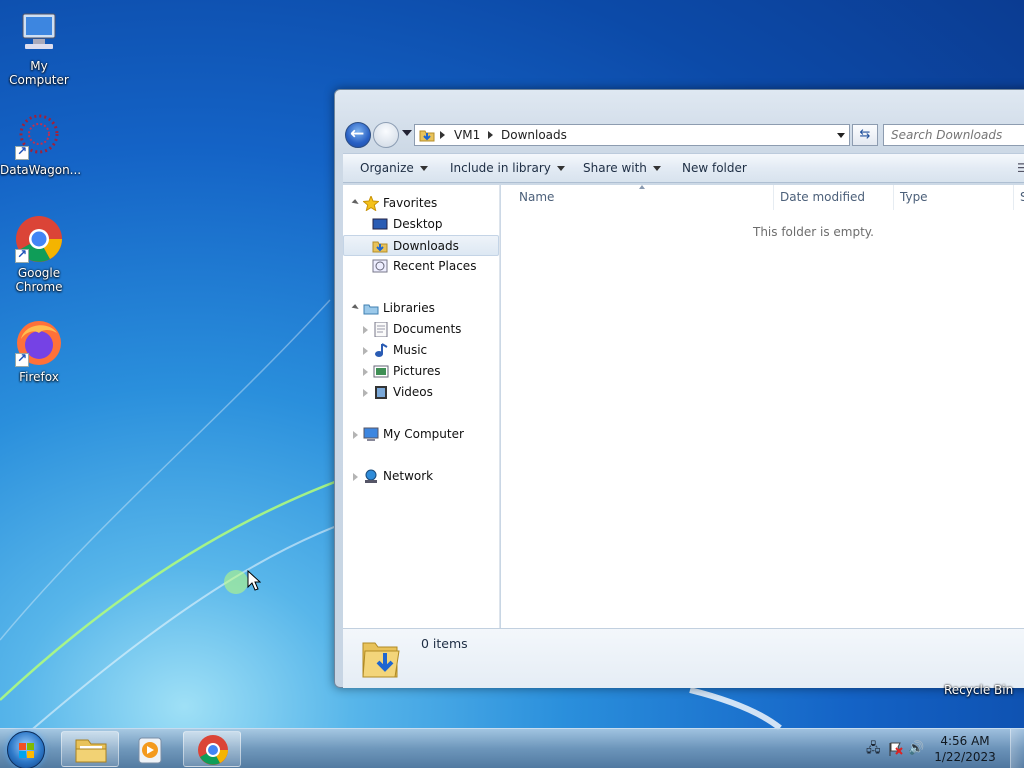 The width and height of the screenshot is (1024, 768). I want to click on nav-pictures: Pictures, so click(421, 371).